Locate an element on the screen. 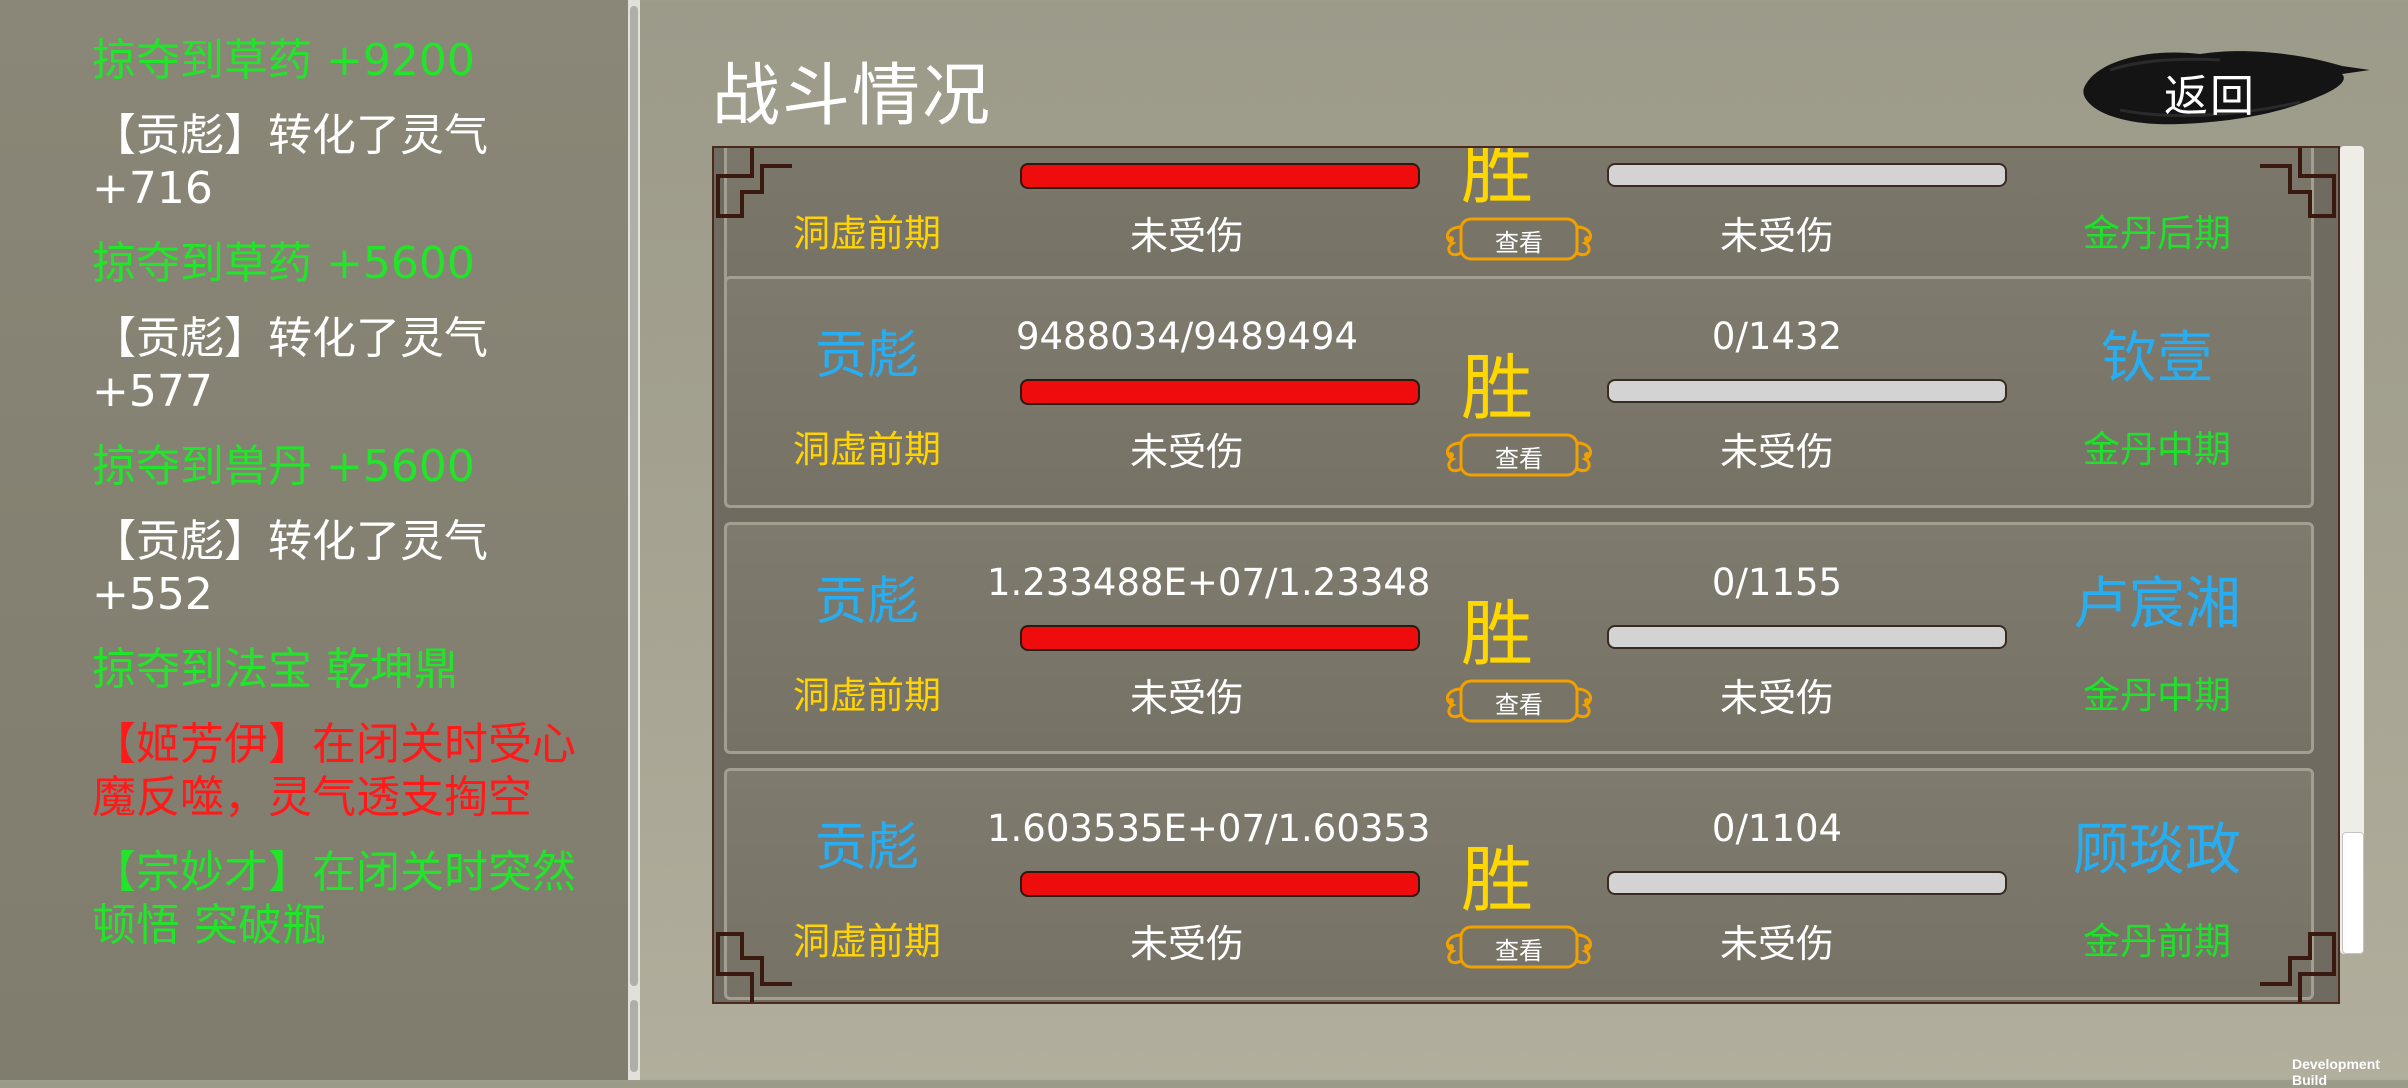 This screenshot has height=1088, width=2408. back-button: 返回 is located at coordinates (2225, 88).